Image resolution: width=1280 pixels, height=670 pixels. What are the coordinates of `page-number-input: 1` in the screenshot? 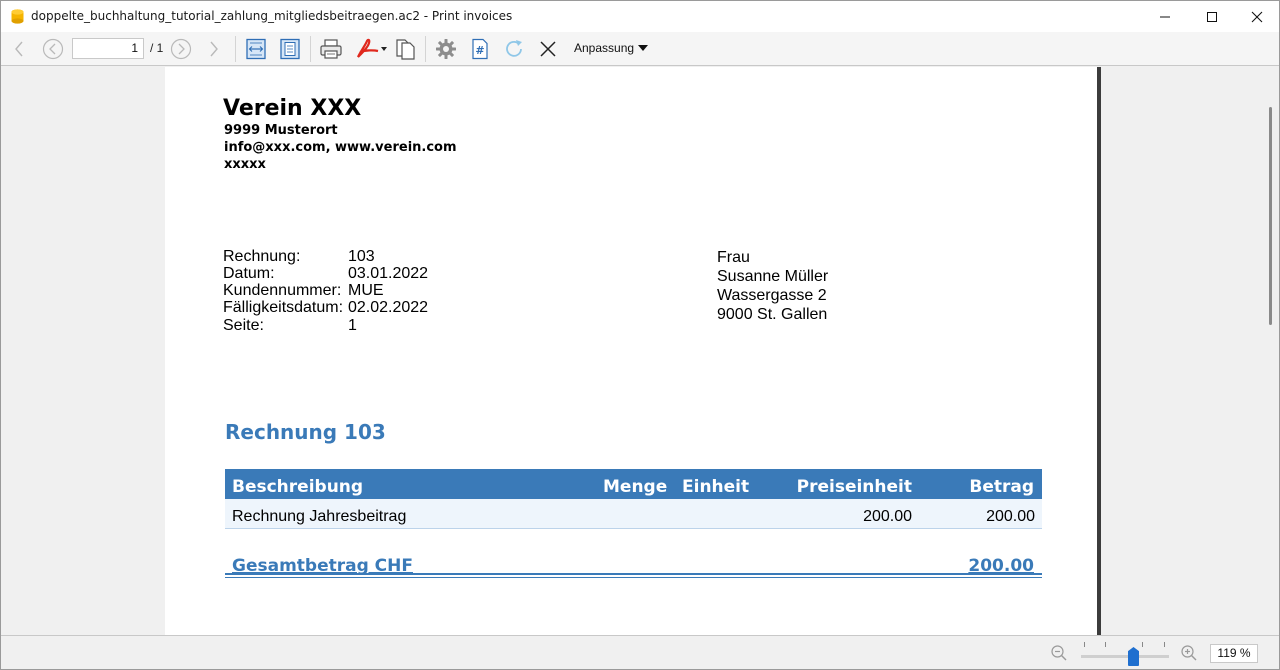 It's located at (108, 48).